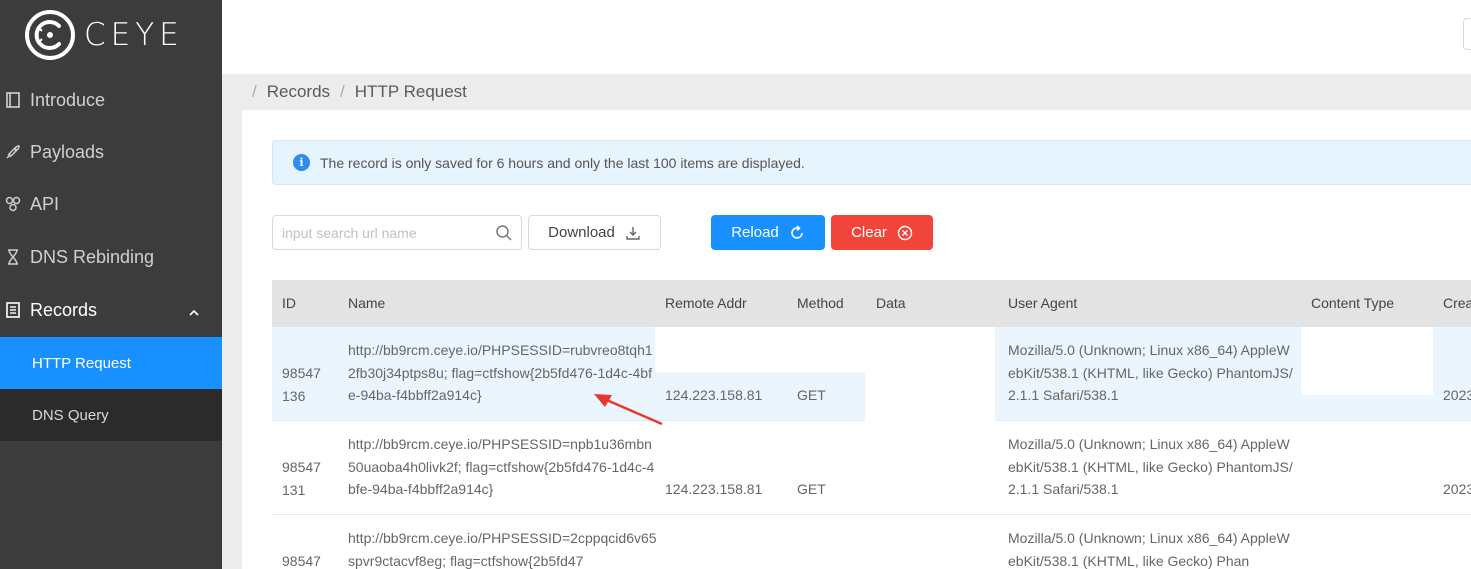 This screenshot has height=569, width=1471. Describe the element at coordinates (294, 395) in the screenshot. I see `cell-id-part: 136` at that location.